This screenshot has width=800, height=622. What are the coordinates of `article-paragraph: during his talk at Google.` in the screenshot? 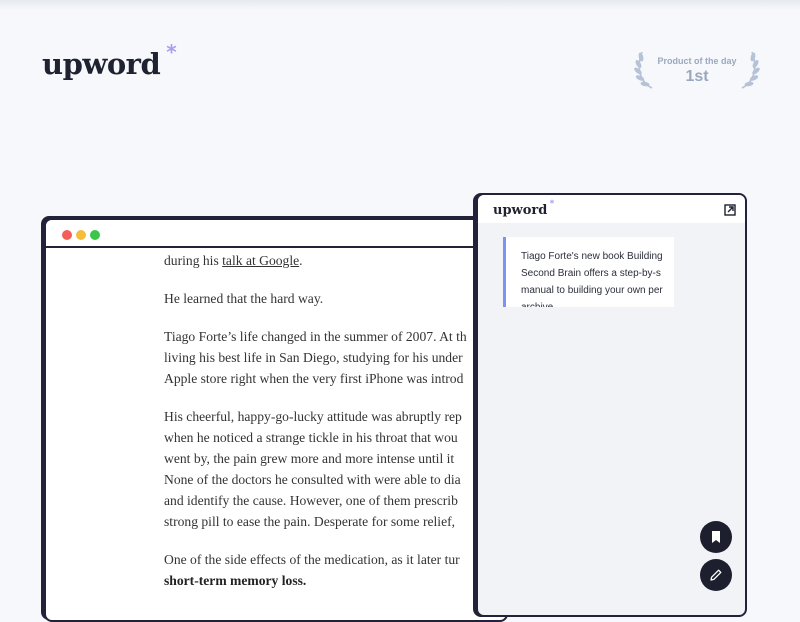 It's located at (233, 260).